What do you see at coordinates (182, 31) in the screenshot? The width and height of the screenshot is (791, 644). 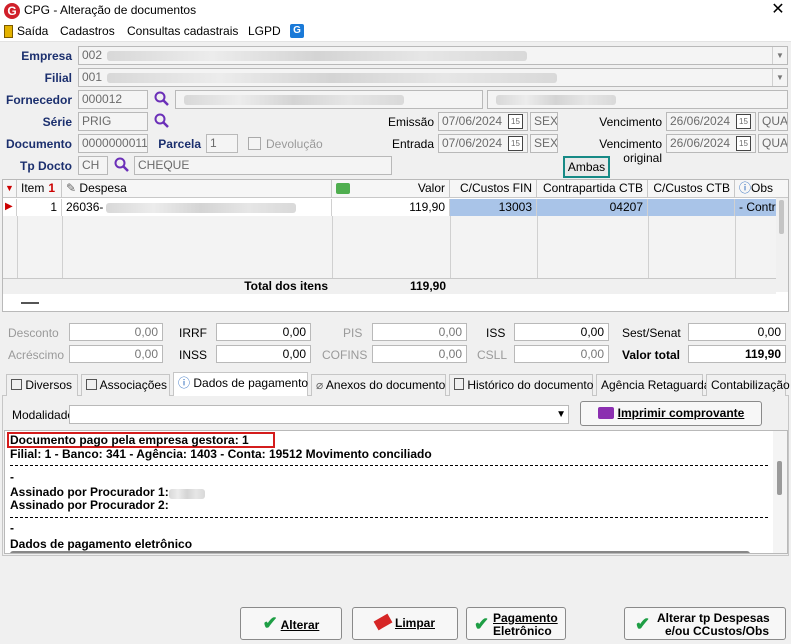 I see `menu-consultas-cadastrais: Consultas cadastrais` at bounding box center [182, 31].